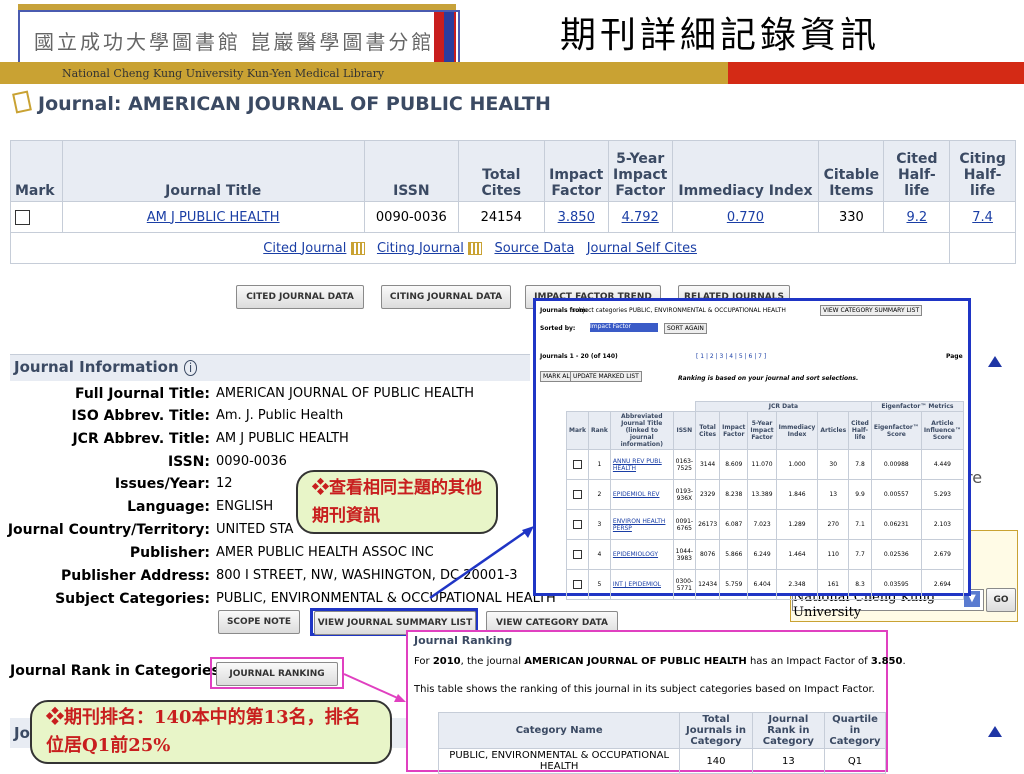  Describe the element at coordinates (860, 524) in the screenshot. I see `half-life-cell: 7.1` at that location.